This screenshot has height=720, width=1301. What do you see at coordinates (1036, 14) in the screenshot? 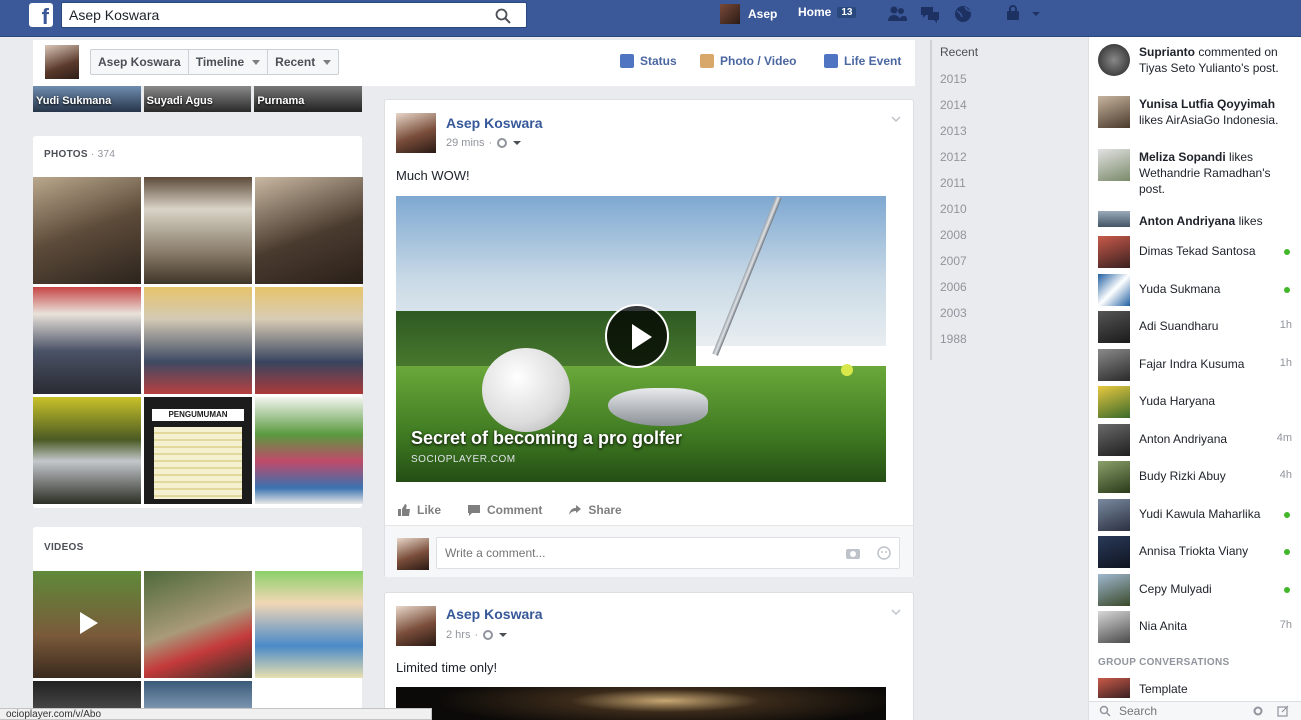
I see `account-menu-chevron-icon` at bounding box center [1036, 14].